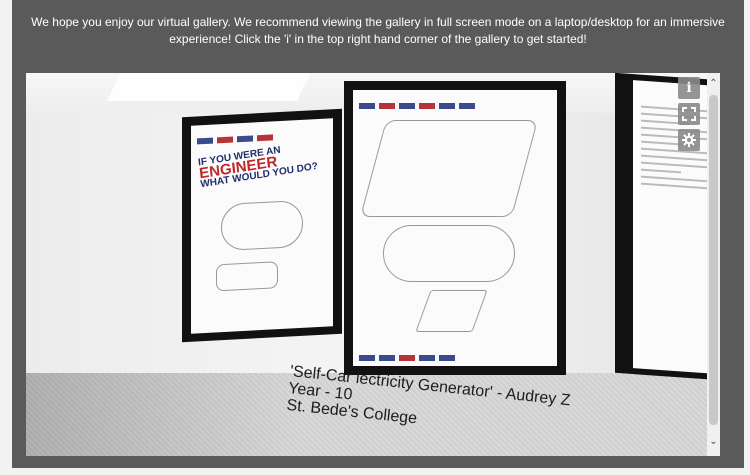 The width and height of the screenshot is (750, 475). I want to click on info-icon: i, so click(689, 88).